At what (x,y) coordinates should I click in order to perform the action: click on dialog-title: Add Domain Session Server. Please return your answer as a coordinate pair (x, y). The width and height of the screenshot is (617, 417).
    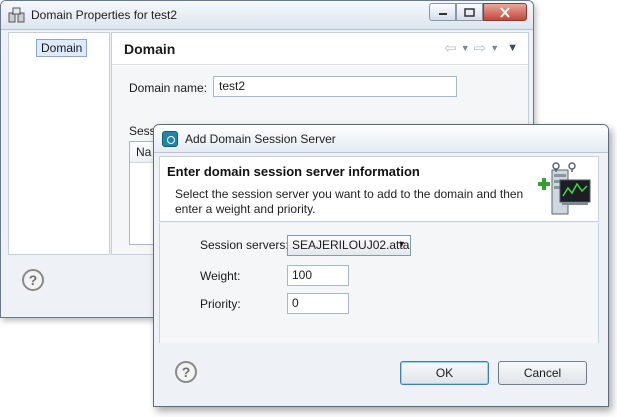
    Looking at the image, I should click on (260, 139).